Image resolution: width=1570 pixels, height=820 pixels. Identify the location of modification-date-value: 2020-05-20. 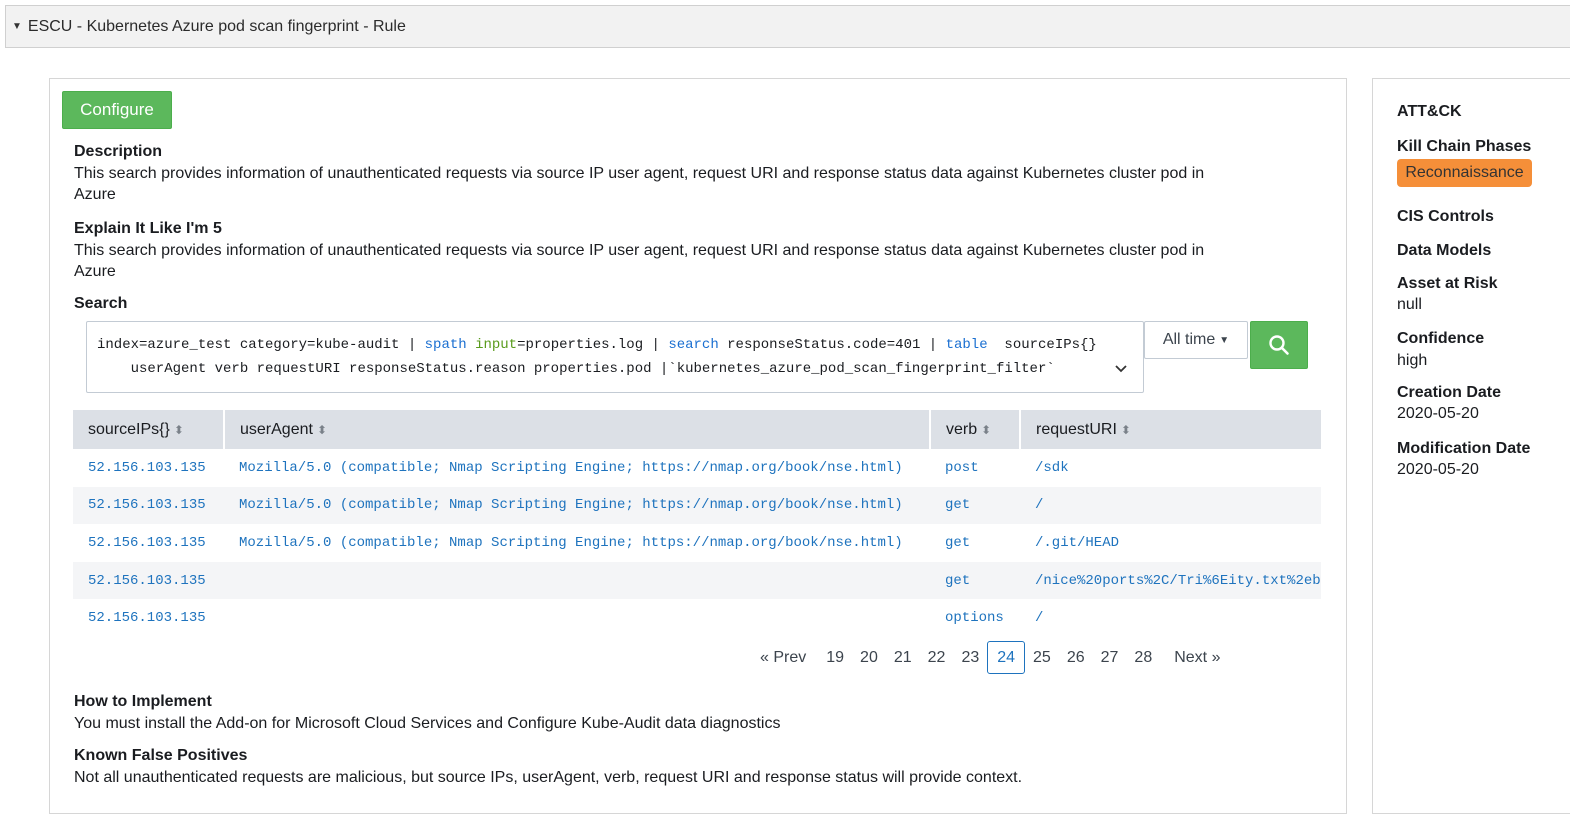
(1438, 469).